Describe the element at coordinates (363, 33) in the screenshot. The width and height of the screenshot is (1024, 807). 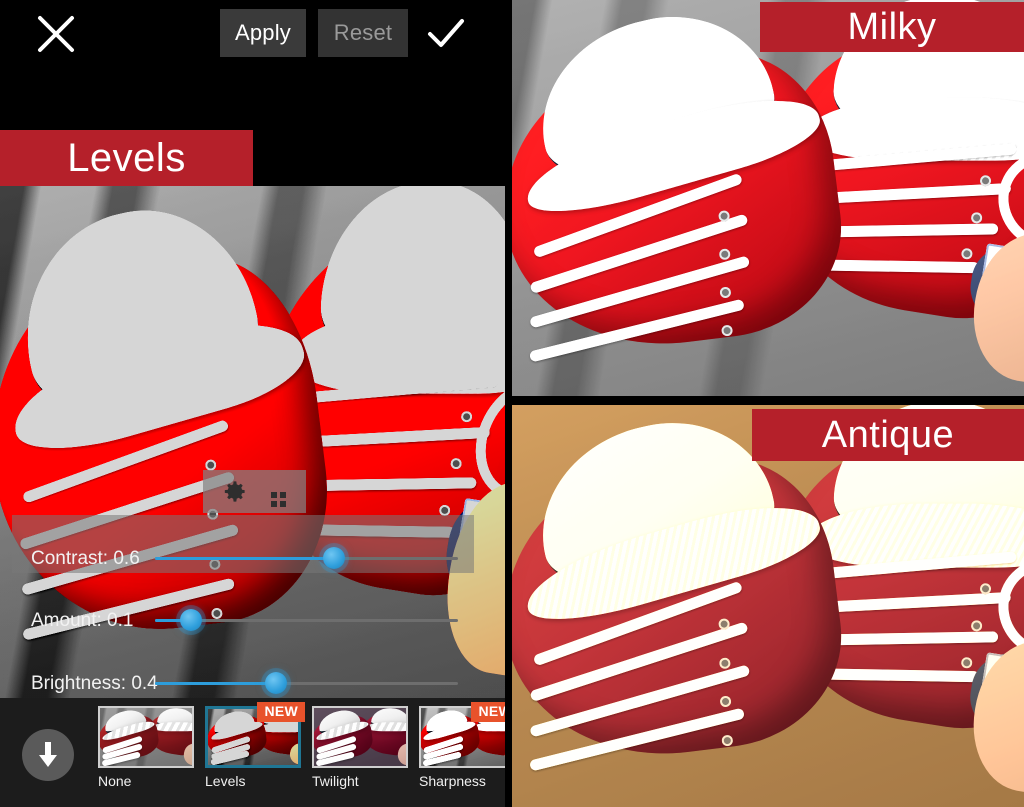
I see `reset-button: Reset` at that location.